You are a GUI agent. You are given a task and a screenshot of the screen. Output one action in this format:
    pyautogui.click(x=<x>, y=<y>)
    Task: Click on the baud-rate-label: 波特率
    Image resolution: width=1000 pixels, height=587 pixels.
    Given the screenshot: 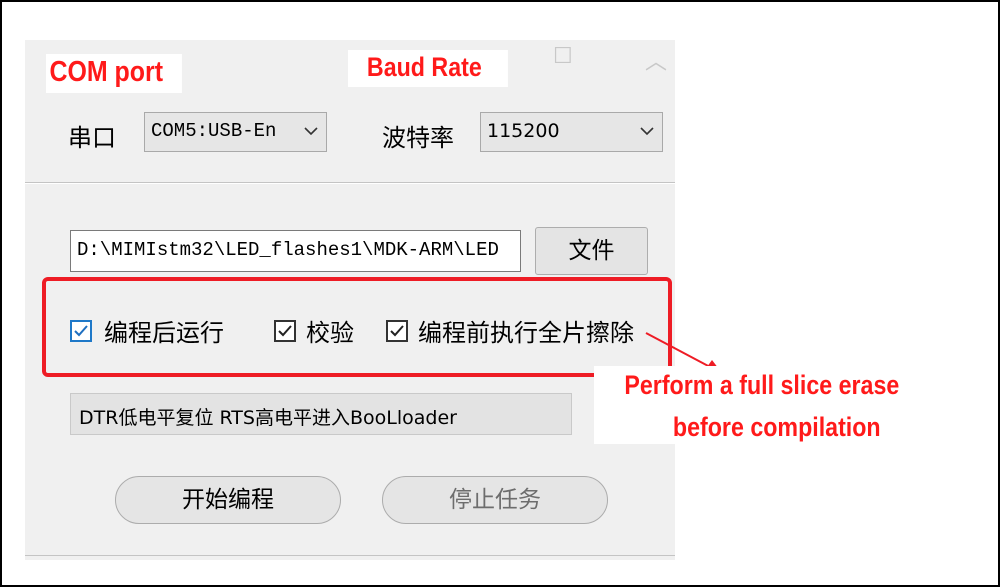 What is the action you would take?
    pyautogui.click(x=418, y=138)
    